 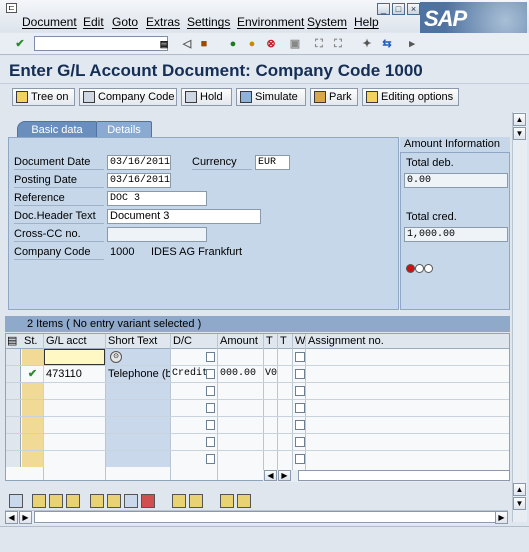 What do you see at coordinates (367, 44) in the screenshot?
I see `new-session-icon: ✦` at bounding box center [367, 44].